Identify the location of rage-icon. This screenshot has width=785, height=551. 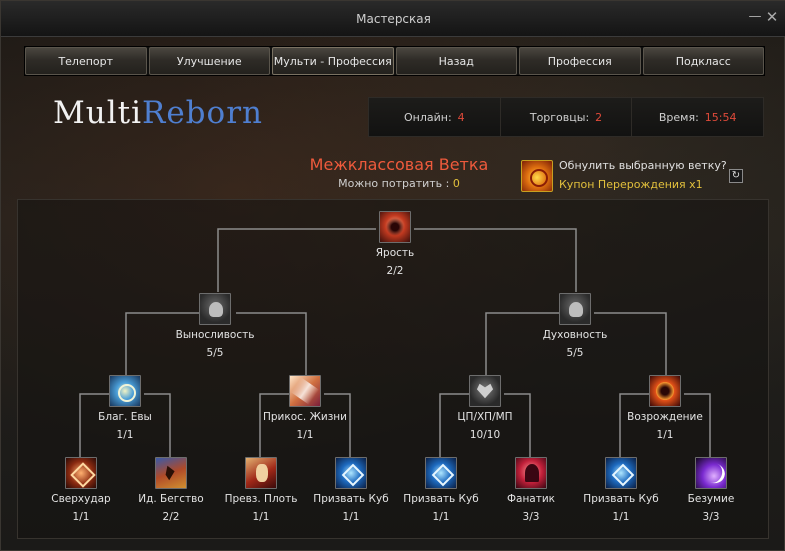
(395, 227).